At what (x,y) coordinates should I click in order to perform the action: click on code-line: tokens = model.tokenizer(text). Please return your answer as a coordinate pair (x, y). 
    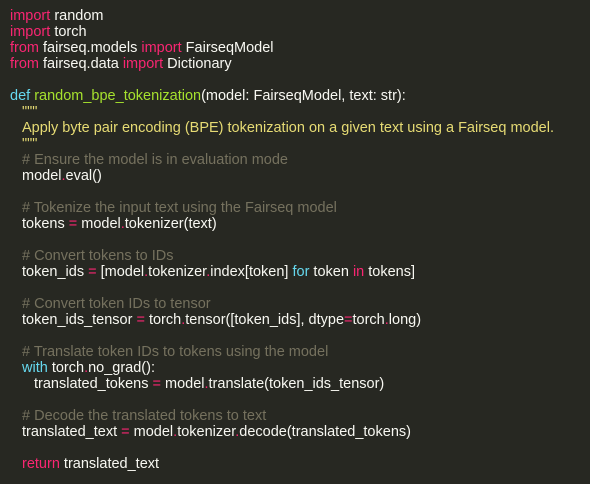
    Looking at the image, I should click on (300, 224).